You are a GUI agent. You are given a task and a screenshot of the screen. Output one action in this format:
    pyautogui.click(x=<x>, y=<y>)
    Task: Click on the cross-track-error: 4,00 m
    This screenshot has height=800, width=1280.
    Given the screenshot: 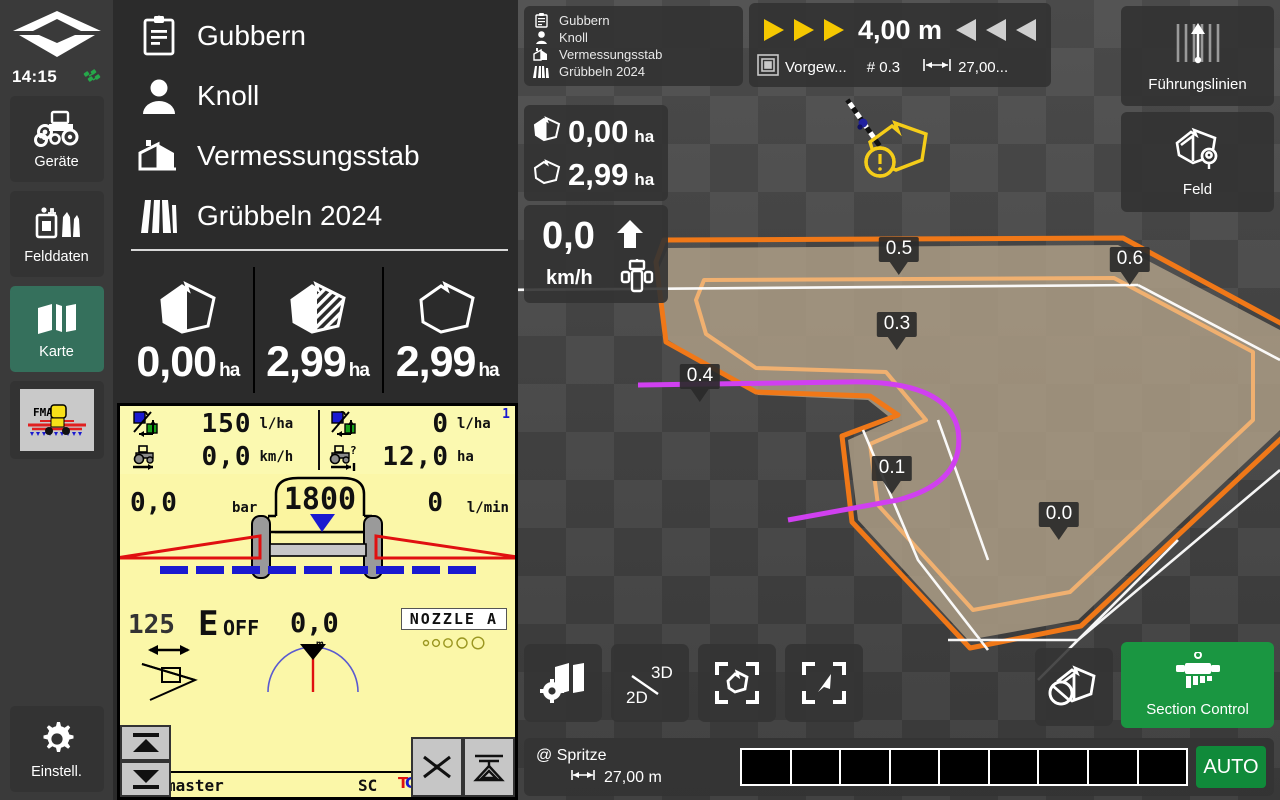 What is the action you would take?
    pyautogui.click(x=900, y=29)
    